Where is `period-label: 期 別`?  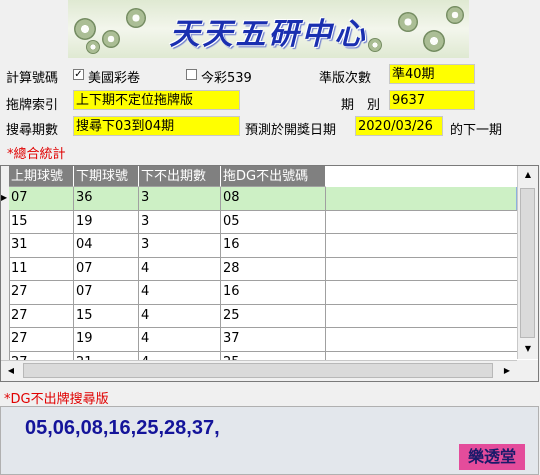
period-label: 期 別 is located at coordinates (361, 105).